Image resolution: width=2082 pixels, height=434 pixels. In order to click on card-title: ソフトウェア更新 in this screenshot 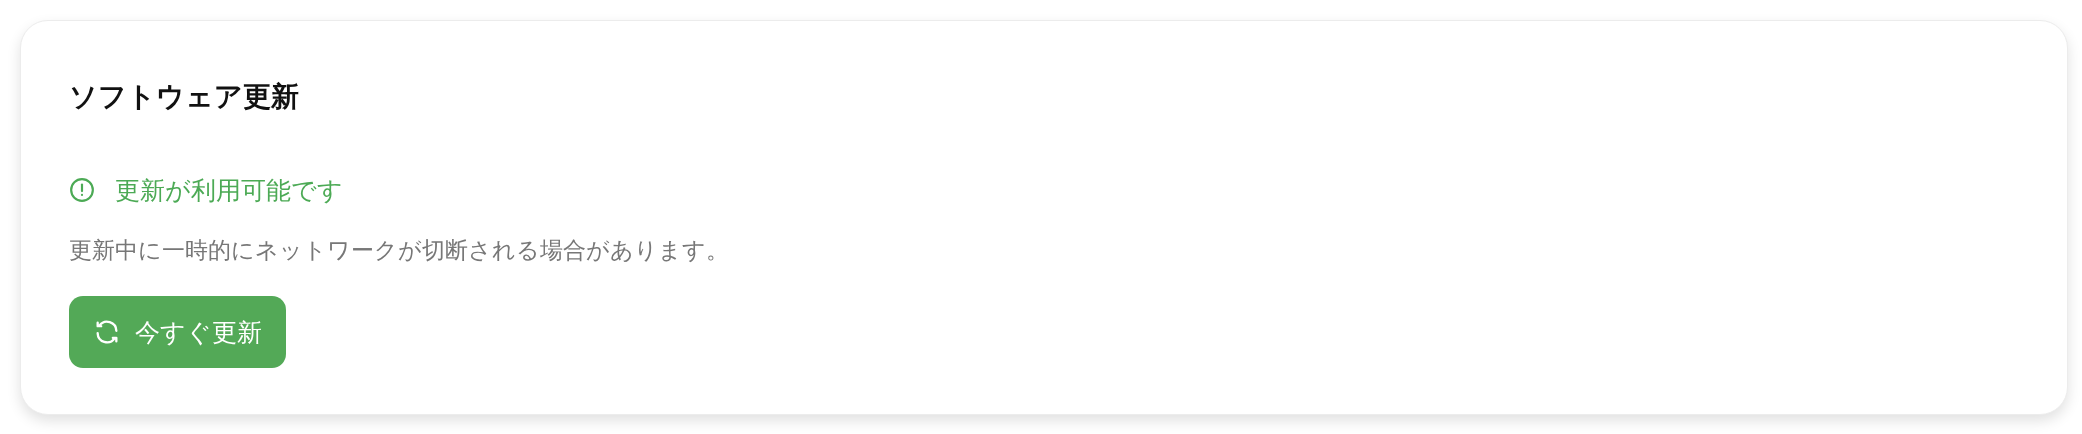, I will do `click(184, 97)`.